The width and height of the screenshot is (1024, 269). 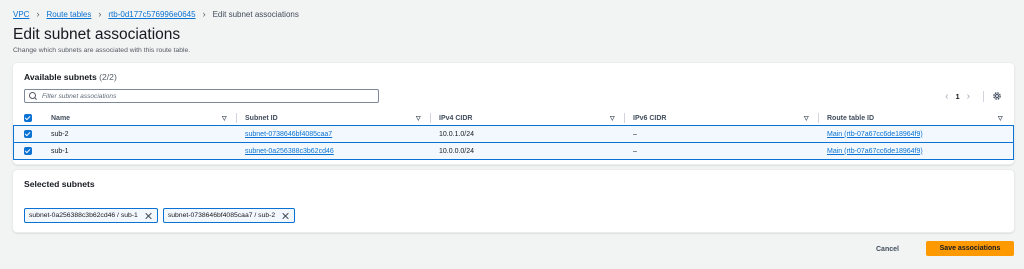 I want to click on selected-subnets-title: Selected subnets, so click(x=59, y=184).